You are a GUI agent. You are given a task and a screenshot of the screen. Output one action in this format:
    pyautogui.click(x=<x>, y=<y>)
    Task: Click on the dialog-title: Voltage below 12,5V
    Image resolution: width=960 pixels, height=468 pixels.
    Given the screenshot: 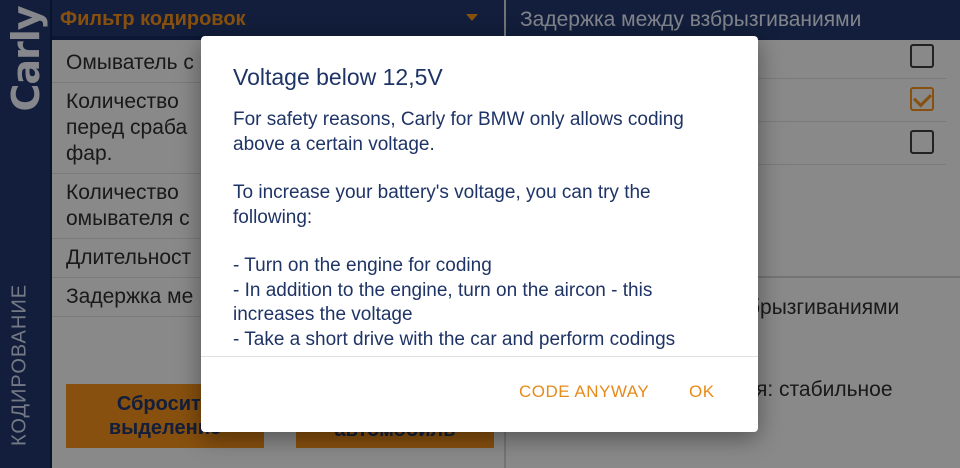 What is the action you would take?
    pyautogui.click(x=338, y=77)
    